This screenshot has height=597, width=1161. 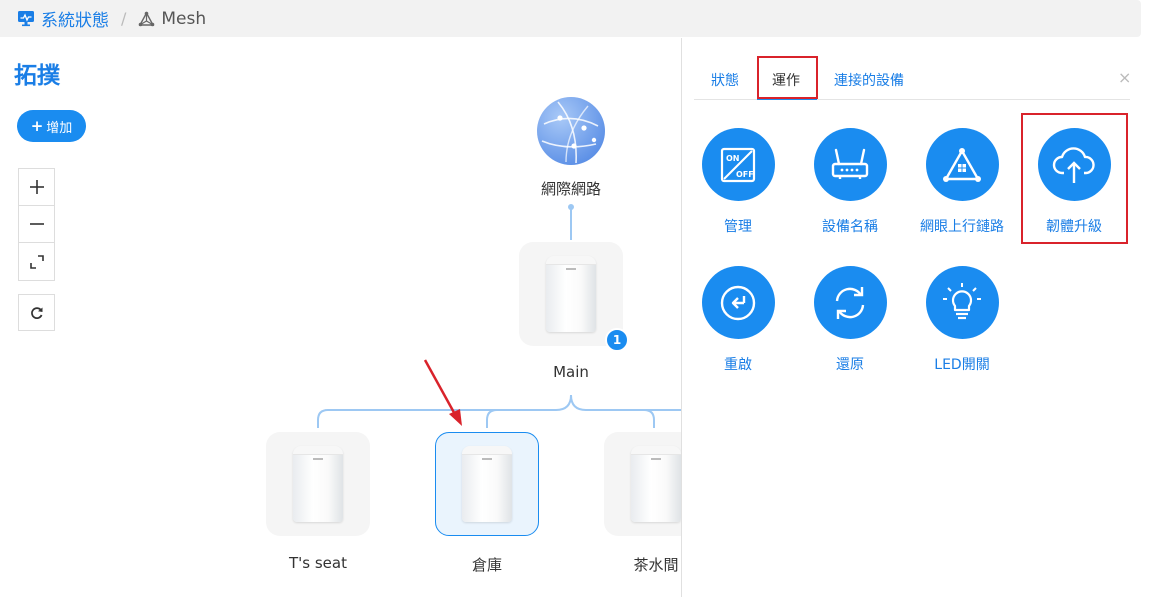 I want to click on internet-label: 網際網路, so click(x=570, y=189).